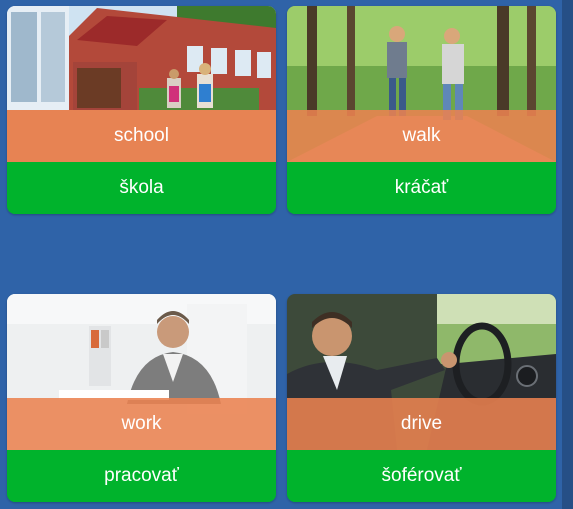  I want to click on translation-button: kráčať, so click(421, 188).